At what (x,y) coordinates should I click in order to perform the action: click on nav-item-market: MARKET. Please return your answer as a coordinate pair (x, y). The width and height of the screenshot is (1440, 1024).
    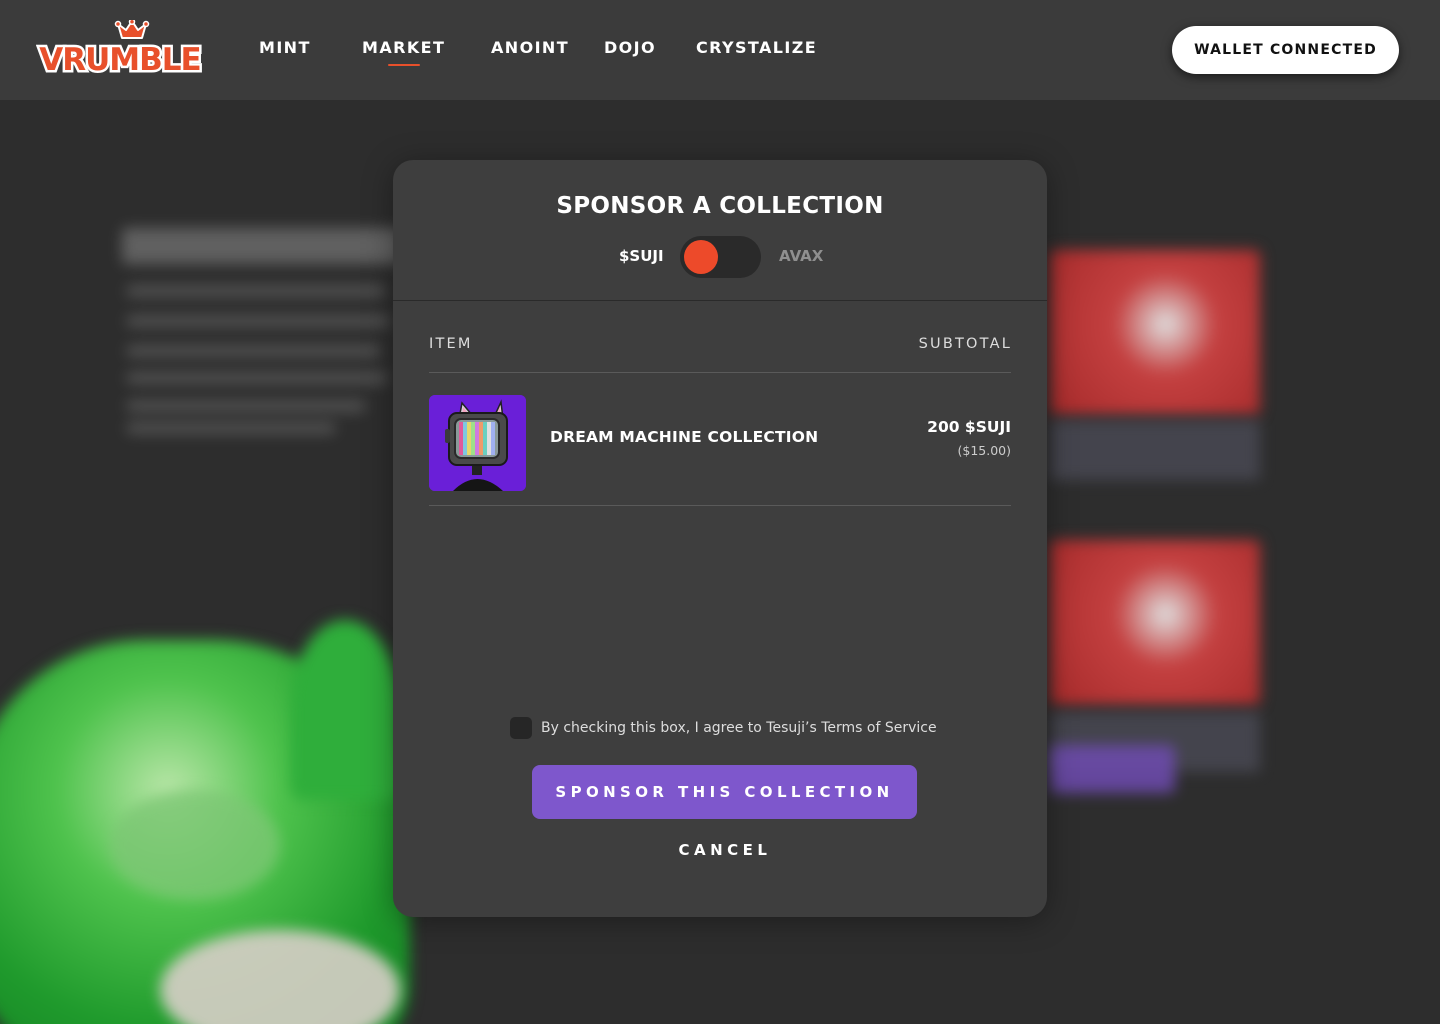
    Looking at the image, I should click on (403, 53).